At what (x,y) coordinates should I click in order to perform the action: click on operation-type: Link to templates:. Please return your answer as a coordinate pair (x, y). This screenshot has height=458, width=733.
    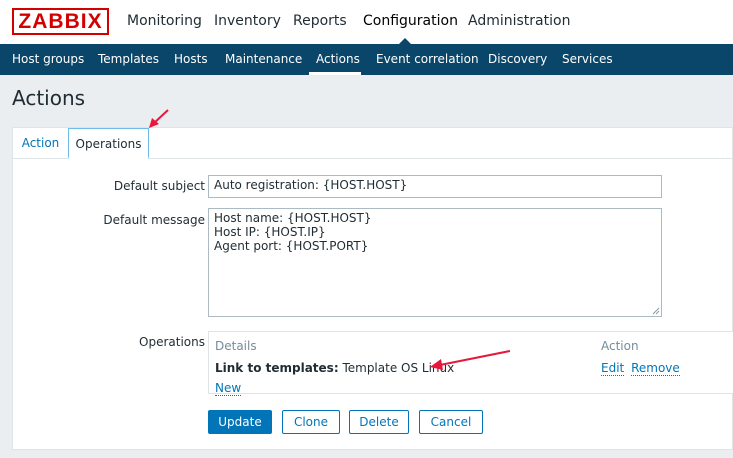
    Looking at the image, I should click on (277, 368).